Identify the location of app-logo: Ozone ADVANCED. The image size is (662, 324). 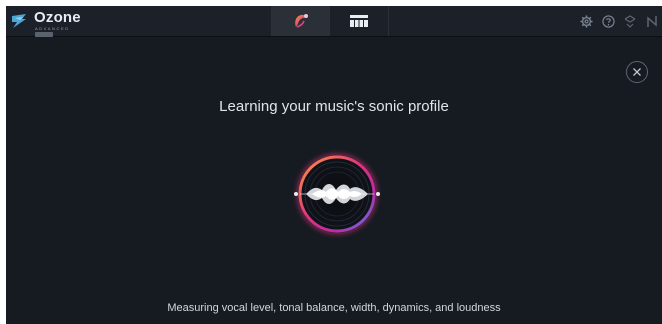
(55, 23).